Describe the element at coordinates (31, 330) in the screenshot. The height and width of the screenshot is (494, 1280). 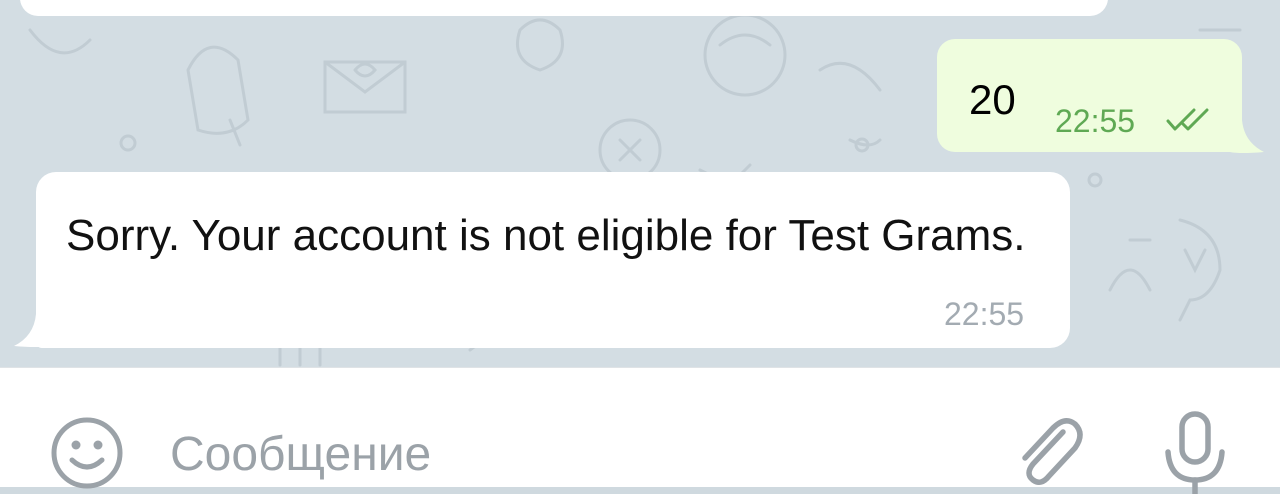
I see `incoming-bubble-tail` at that location.